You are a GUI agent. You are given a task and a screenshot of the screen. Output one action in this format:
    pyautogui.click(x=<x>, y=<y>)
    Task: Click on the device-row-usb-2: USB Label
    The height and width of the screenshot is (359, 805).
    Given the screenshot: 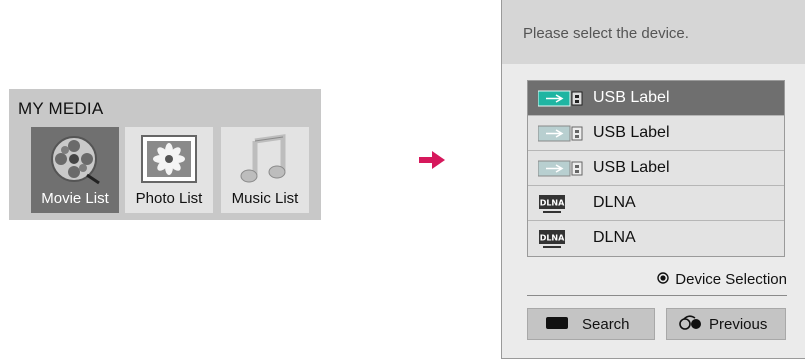 What is the action you would take?
    pyautogui.click(x=656, y=133)
    